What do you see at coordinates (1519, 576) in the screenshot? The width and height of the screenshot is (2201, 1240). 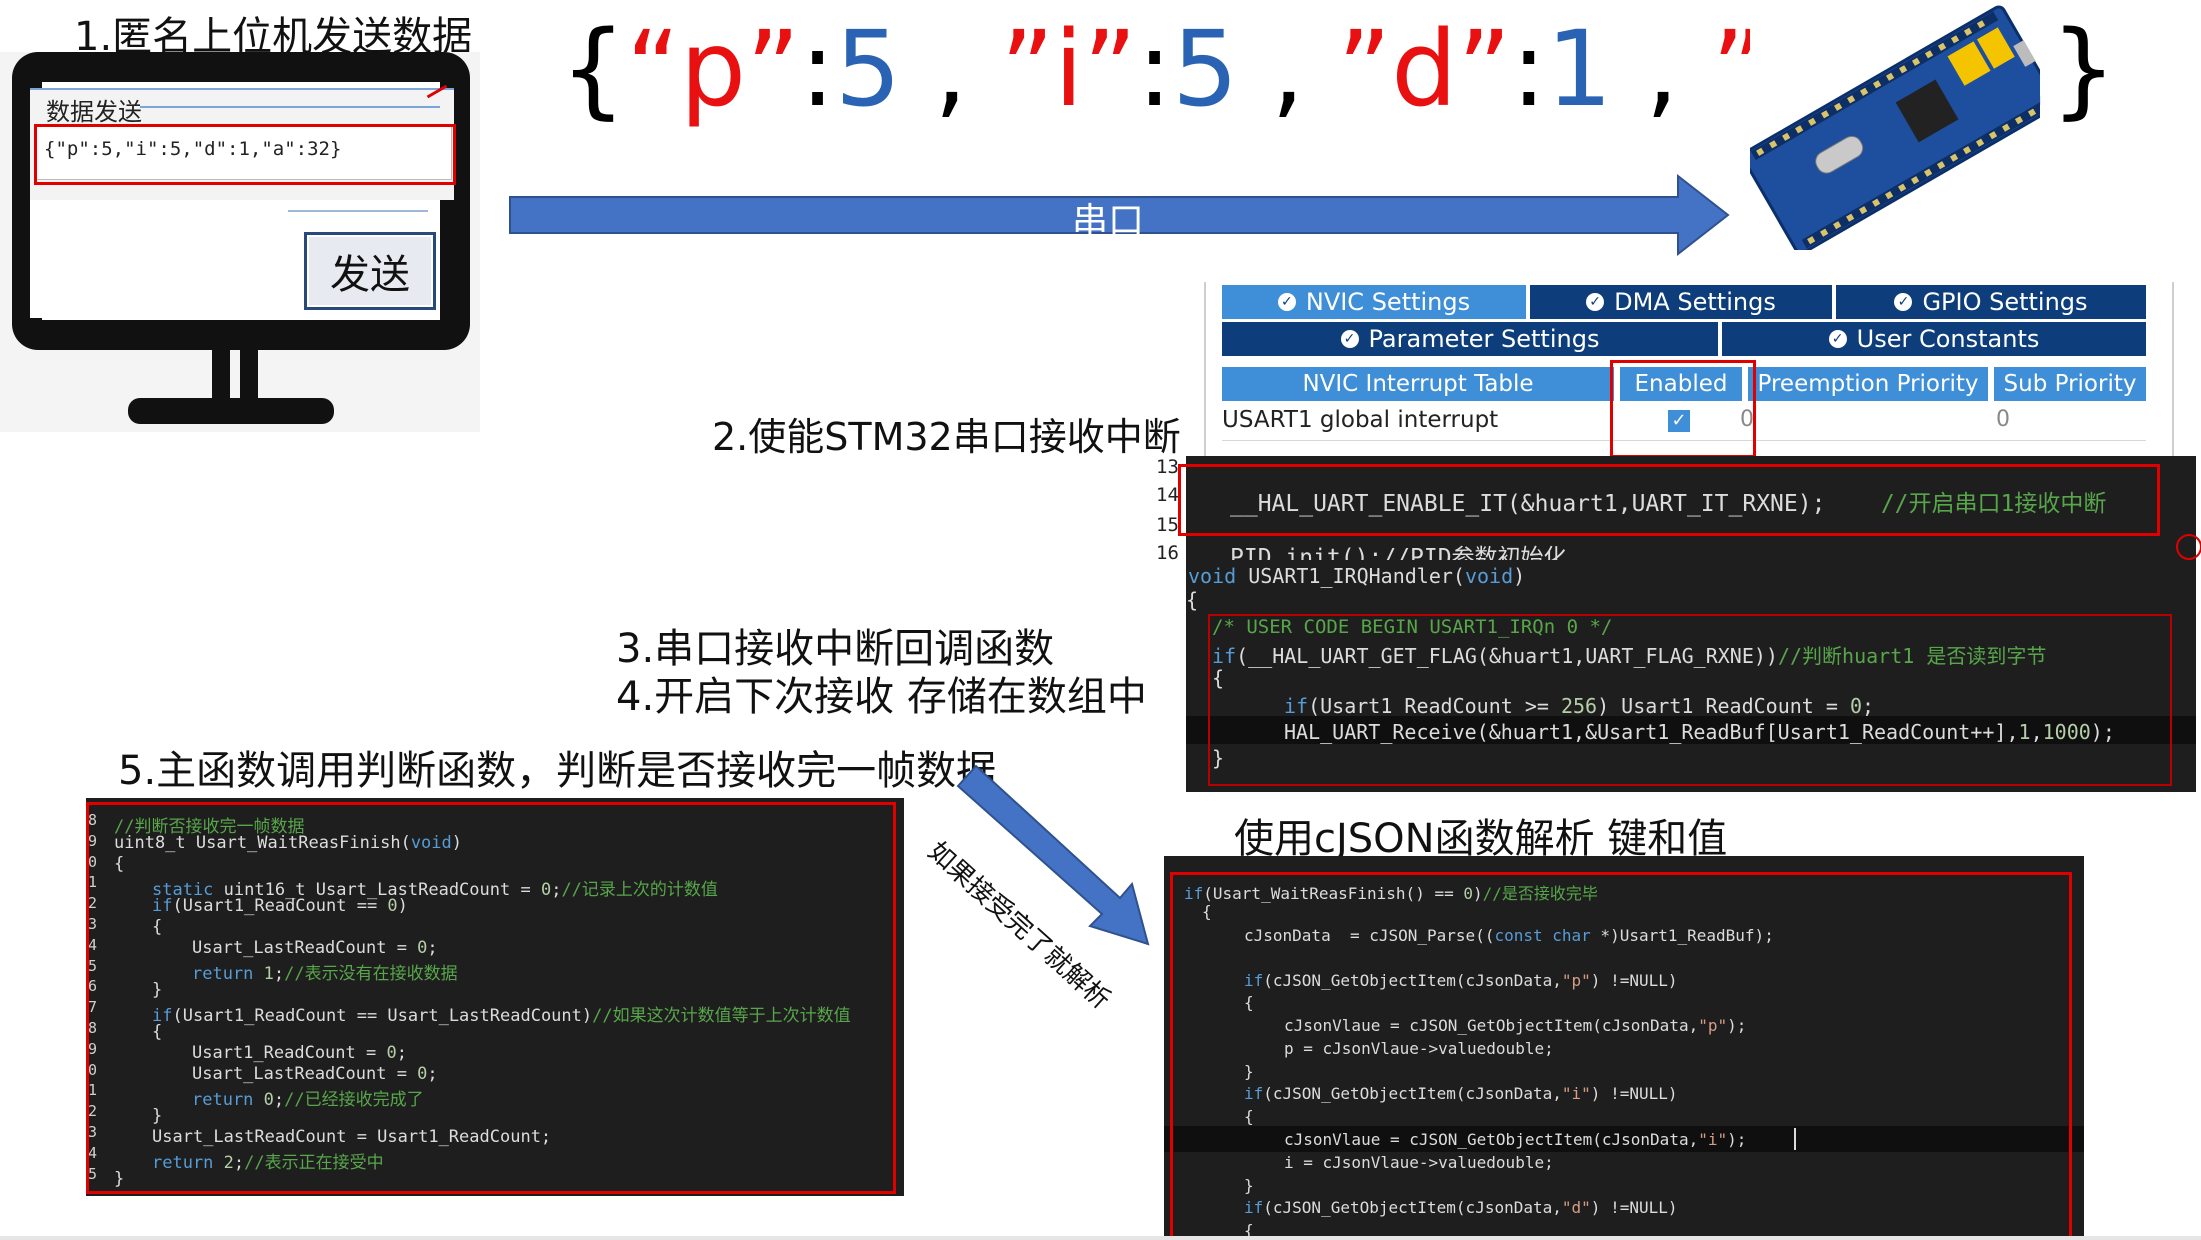 I see `code-text: )` at bounding box center [1519, 576].